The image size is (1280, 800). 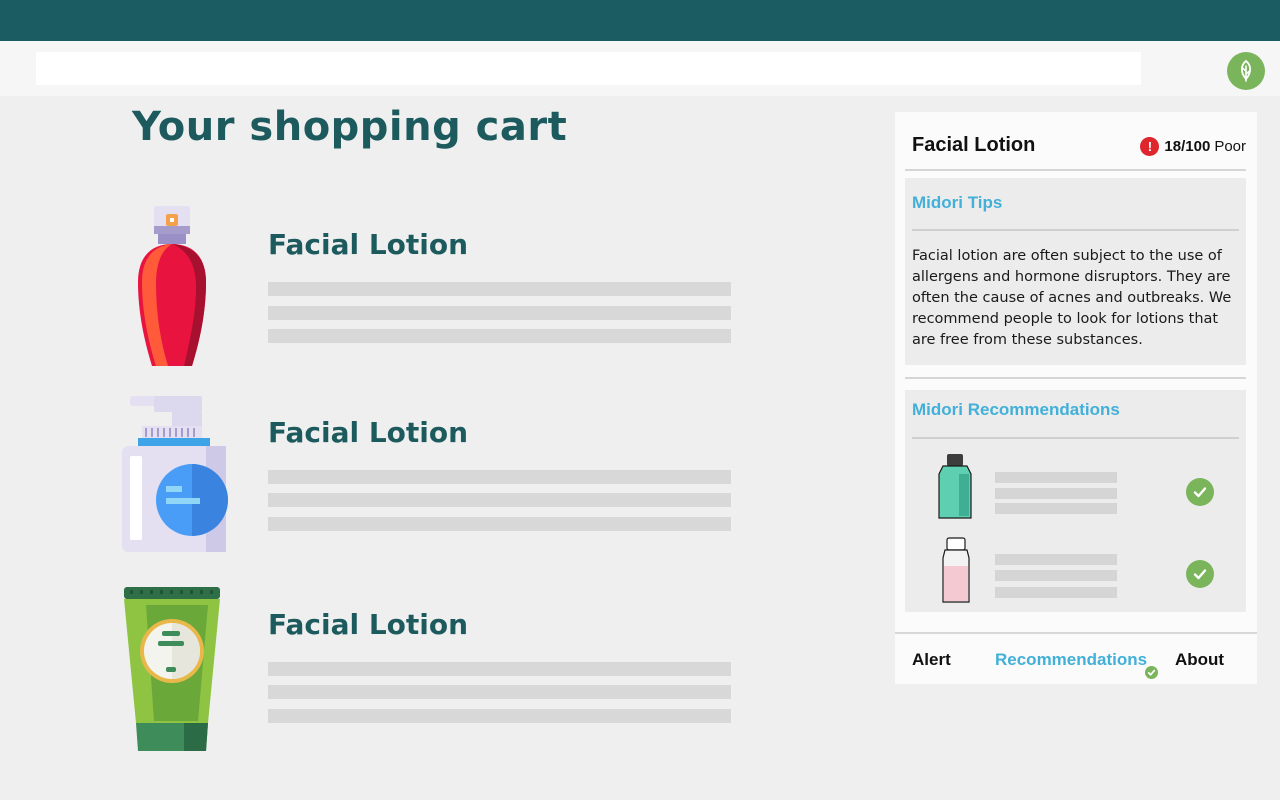 What do you see at coordinates (350, 127) in the screenshot?
I see `page-title: Your shopping cart` at bounding box center [350, 127].